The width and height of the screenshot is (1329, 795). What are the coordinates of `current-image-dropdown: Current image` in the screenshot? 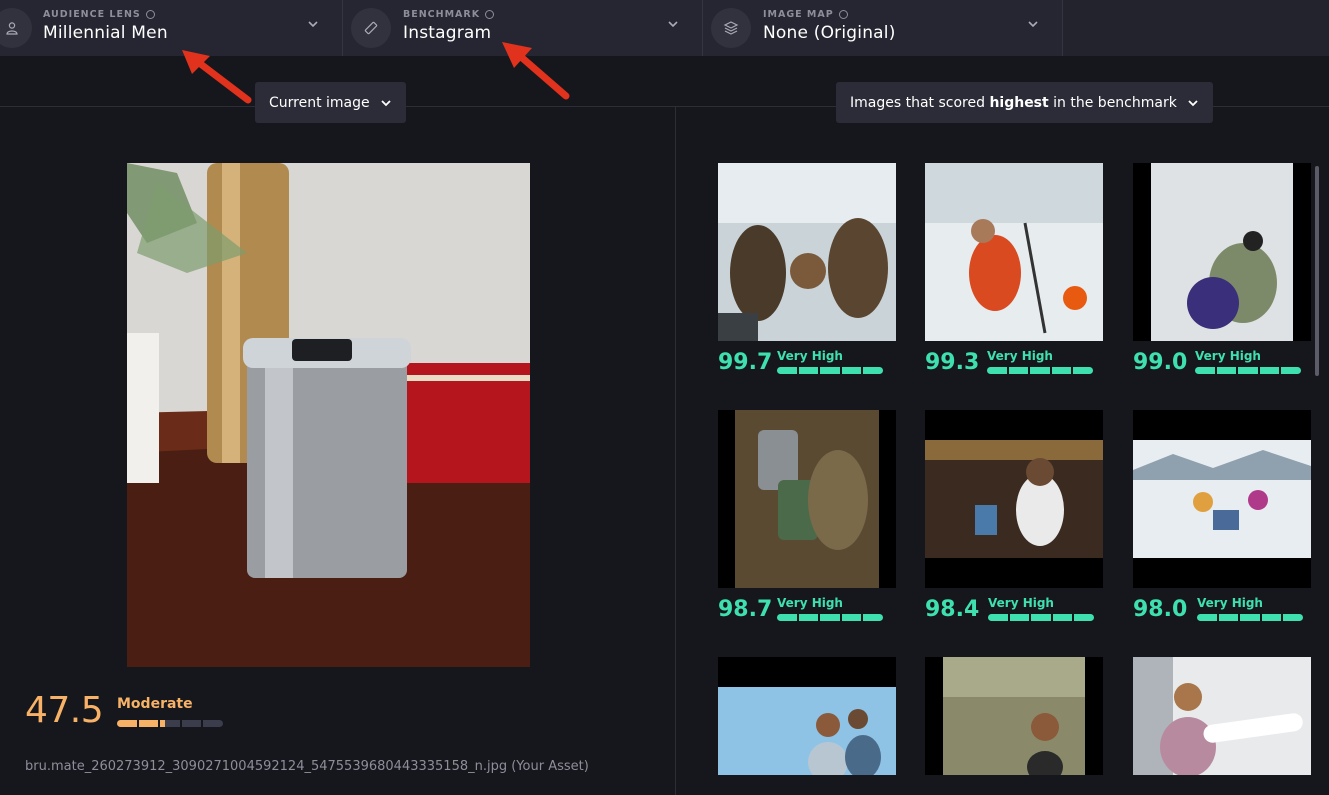 It's located at (330, 102).